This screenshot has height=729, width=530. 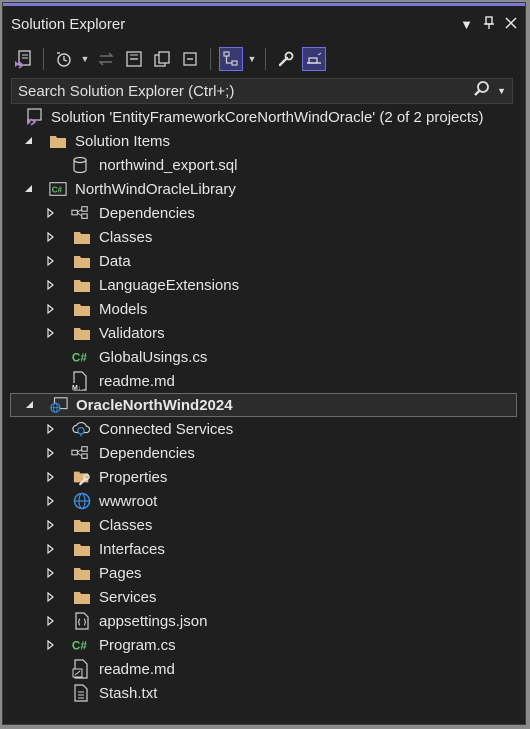 What do you see at coordinates (264, 621) in the screenshot?
I see `tree-item-file: appsettings.json` at bounding box center [264, 621].